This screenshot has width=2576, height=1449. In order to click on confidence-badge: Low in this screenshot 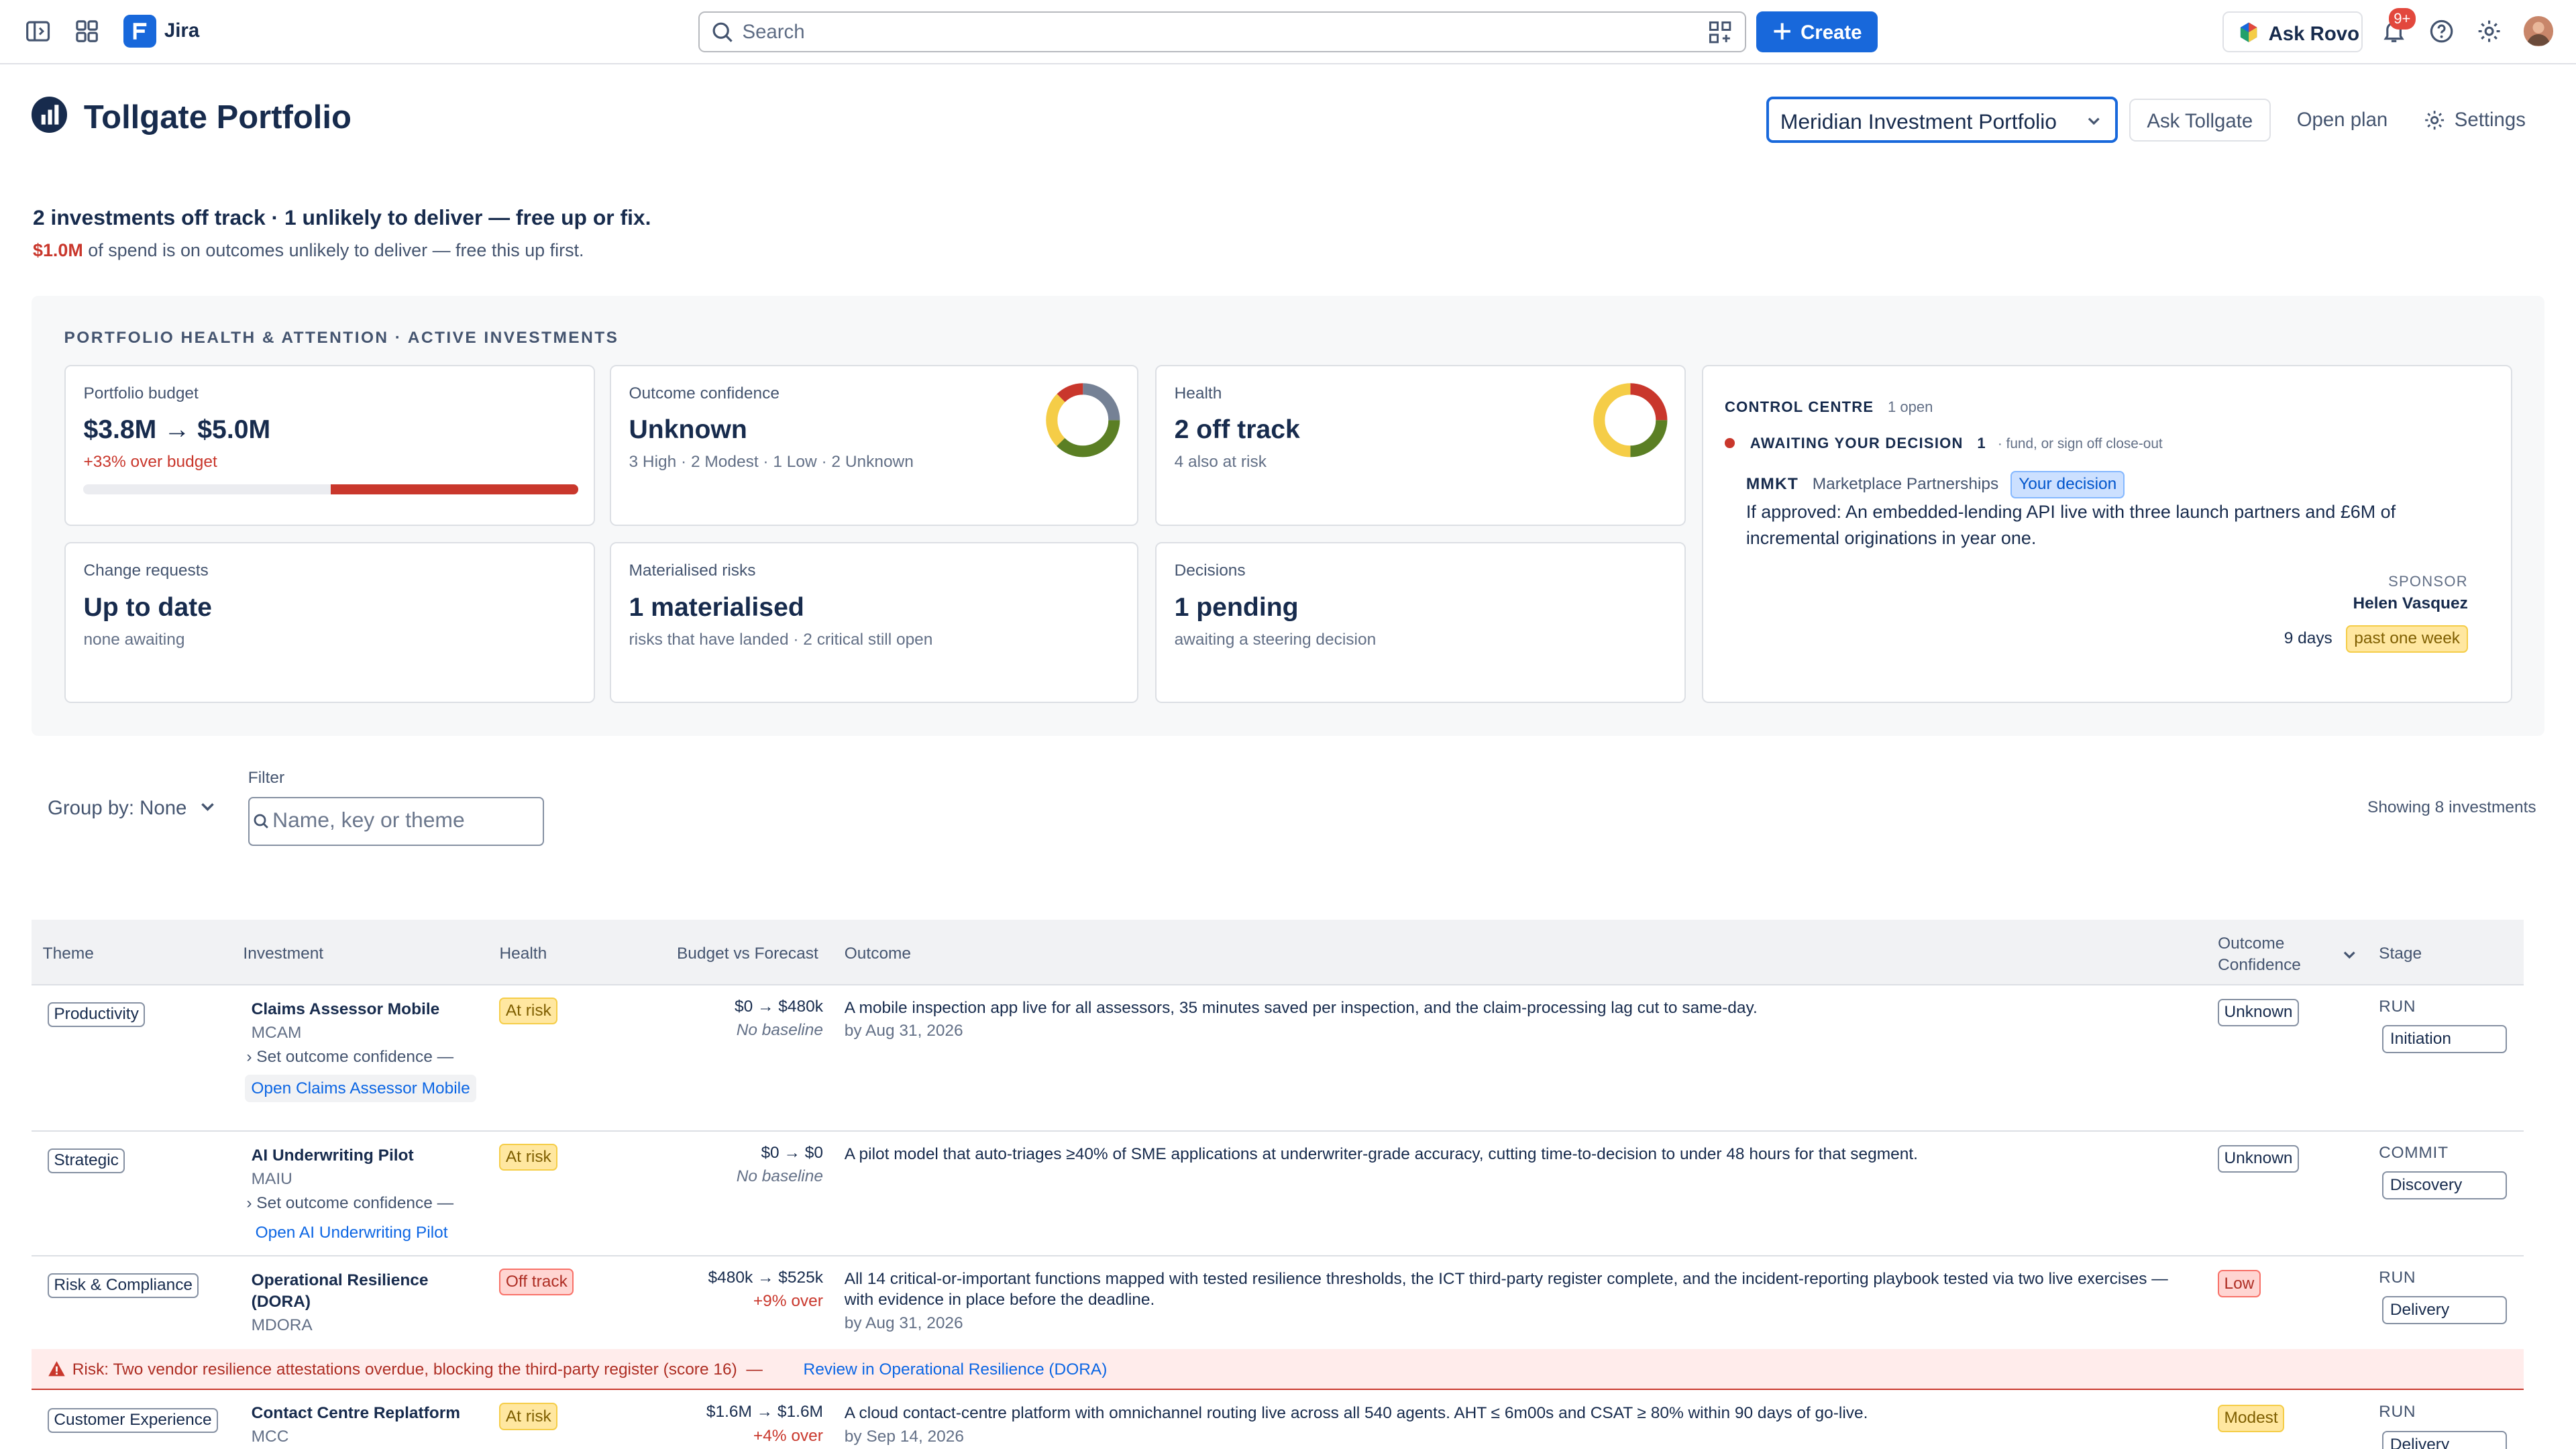, I will do `click(2239, 1283)`.